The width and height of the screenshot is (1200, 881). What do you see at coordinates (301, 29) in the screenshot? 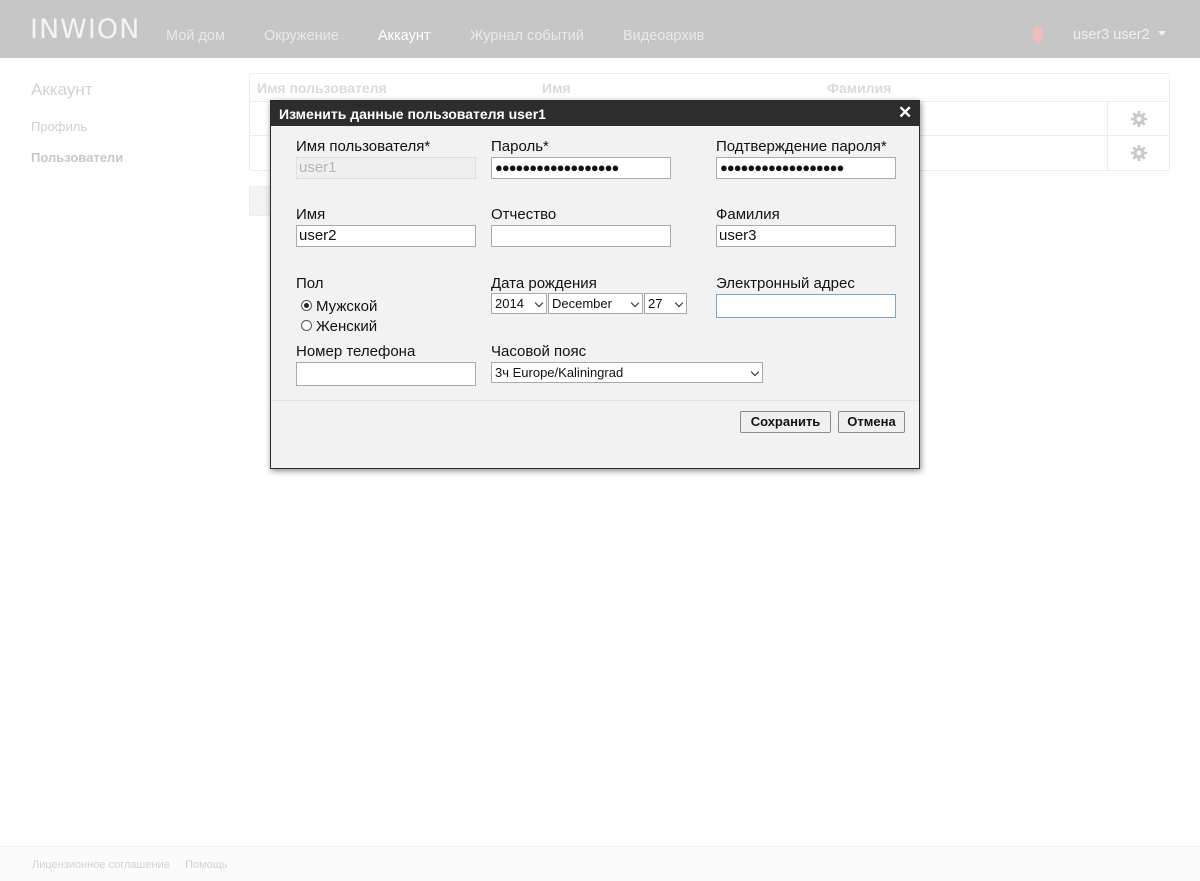
I see `nav-item-environment: Окружение` at bounding box center [301, 29].